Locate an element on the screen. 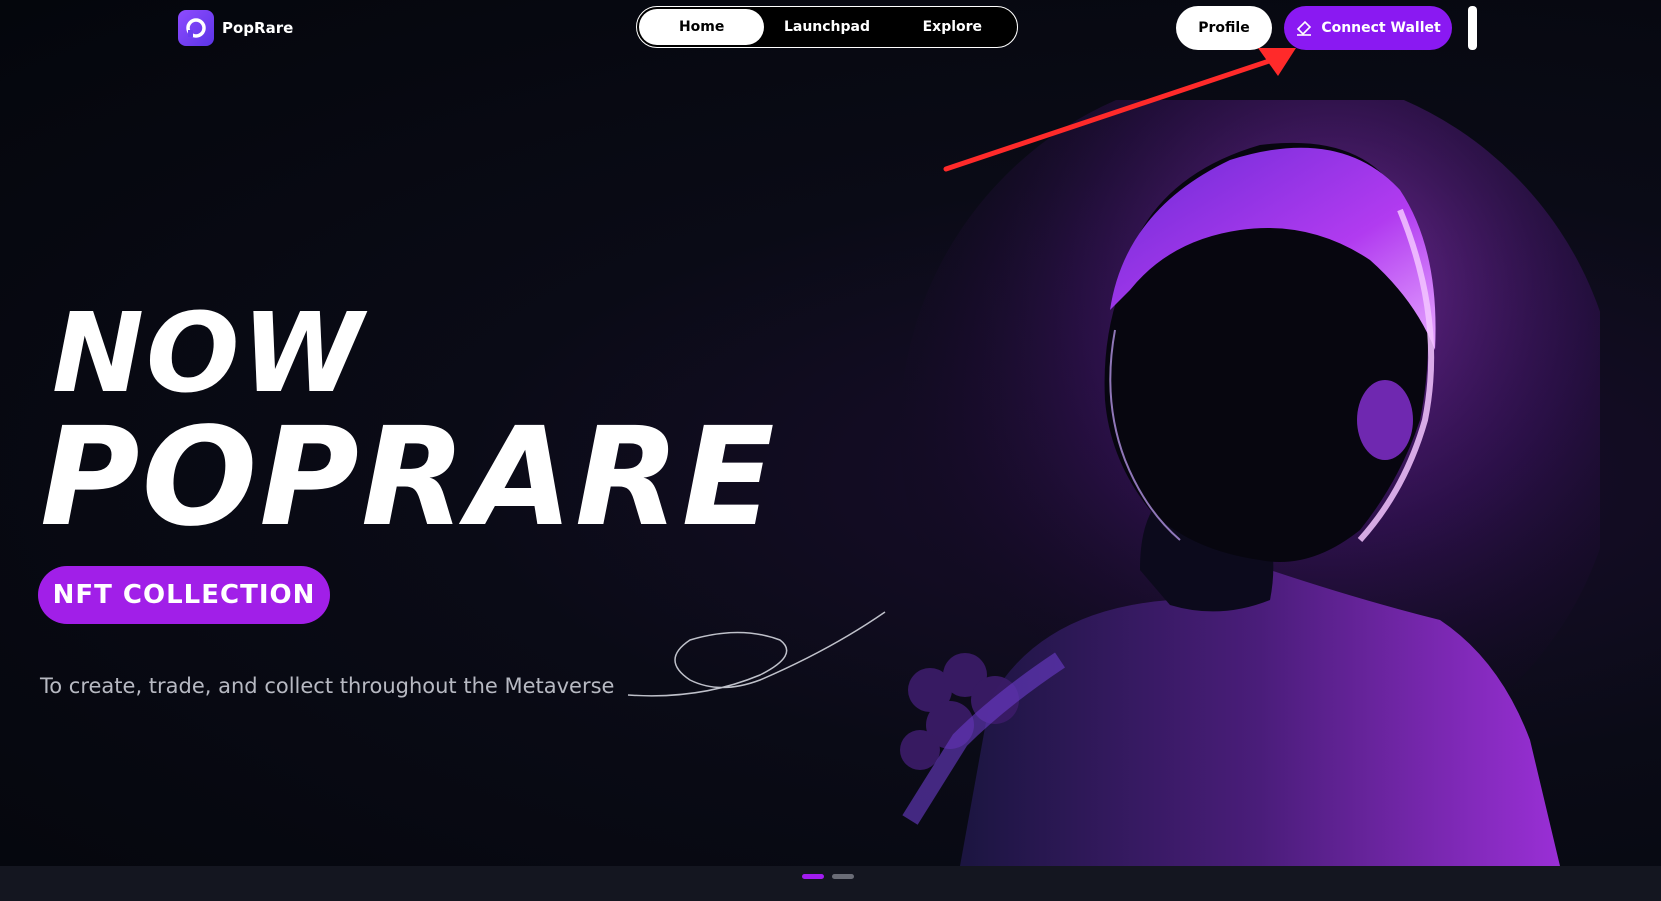 The height and width of the screenshot is (901, 1661). connect-wallet-button: Connect Wallet is located at coordinates (1368, 28).